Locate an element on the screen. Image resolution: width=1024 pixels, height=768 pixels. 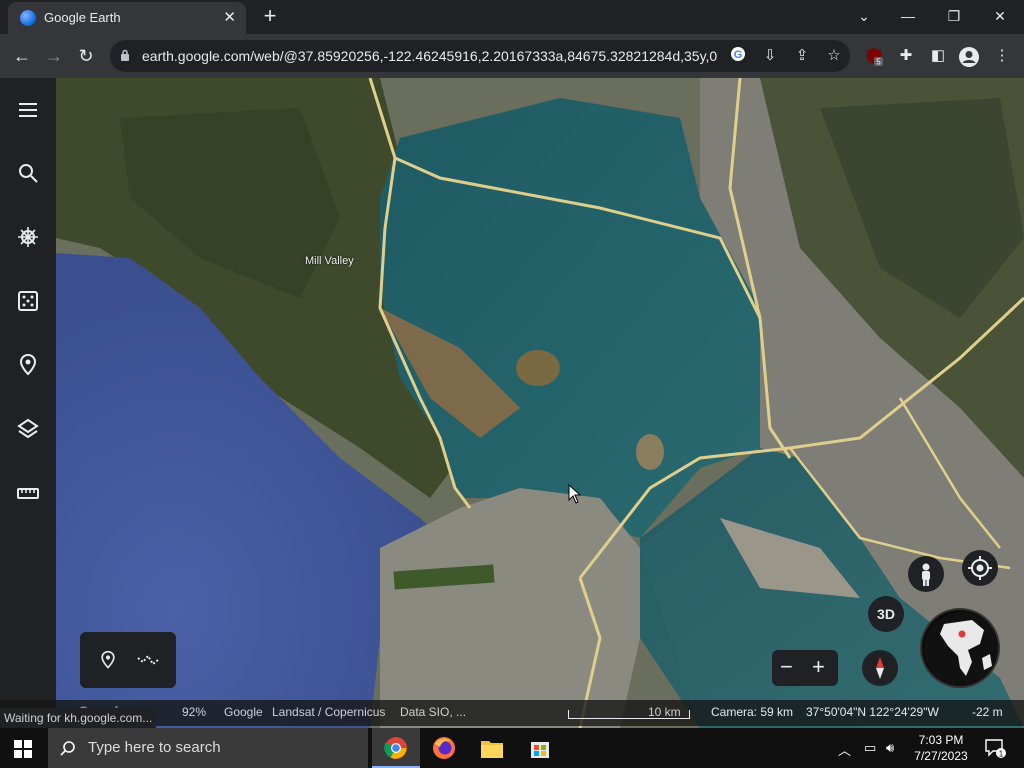
notification-icon: 1 is located at coordinates (995, 749).